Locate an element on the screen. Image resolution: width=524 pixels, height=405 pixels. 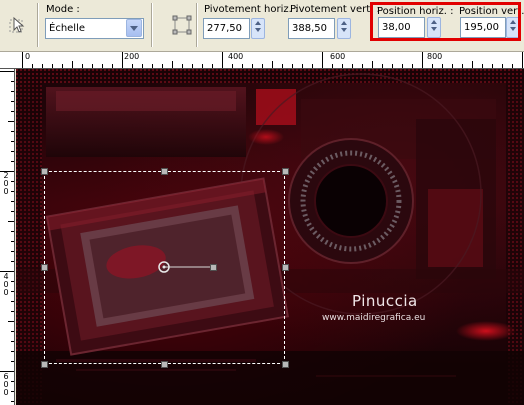
pick-tool-icon is located at coordinates (17, 25).